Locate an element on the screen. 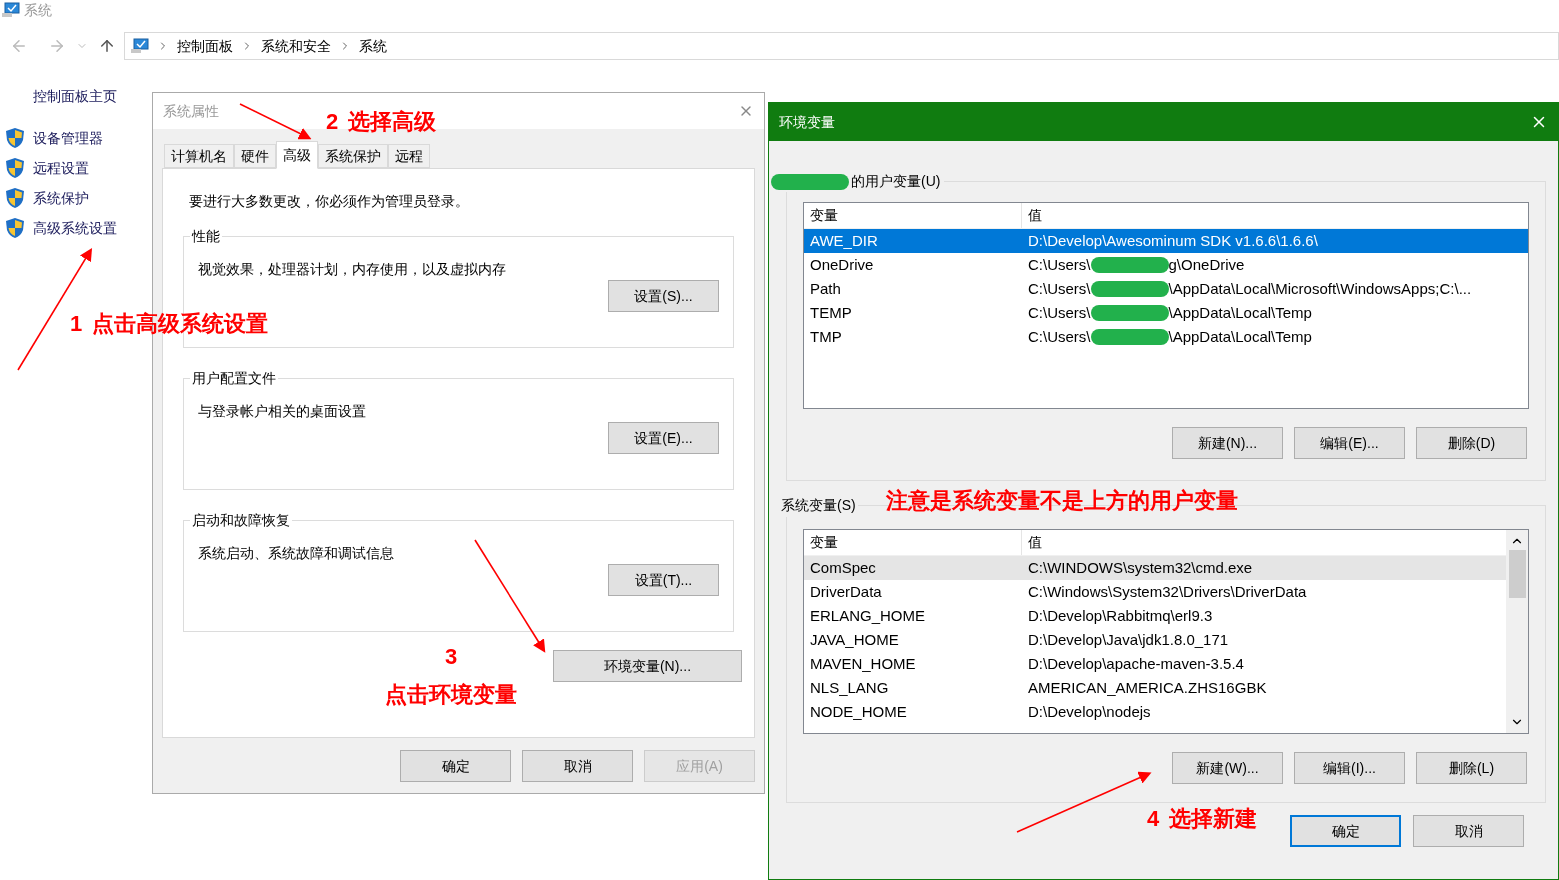  group-title: 的用户变量(U) is located at coordinates (896, 181).